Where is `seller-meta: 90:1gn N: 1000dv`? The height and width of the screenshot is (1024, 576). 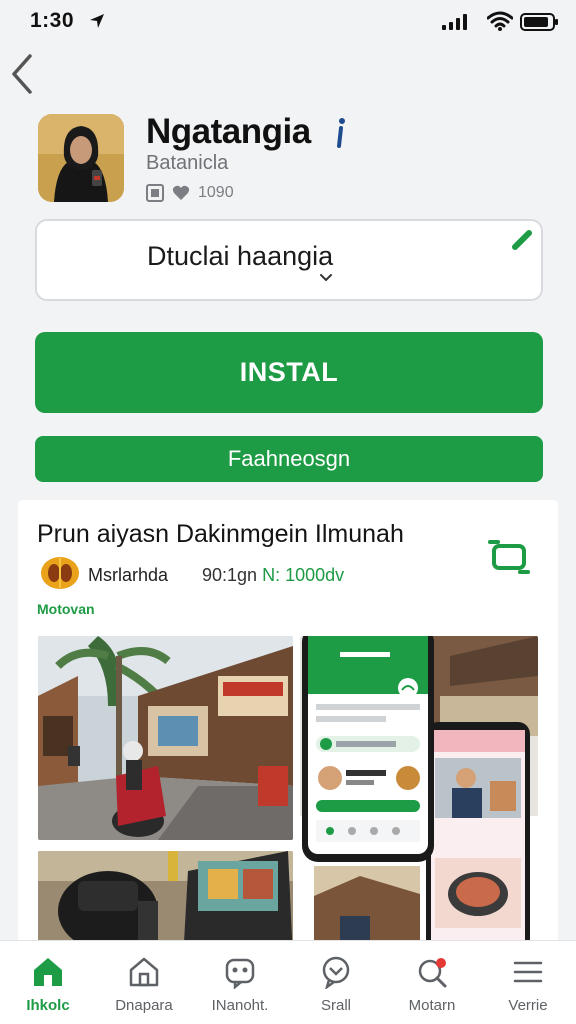
seller-meta: 90:1gn N: 1000dv is located at coordinates (273, 575).